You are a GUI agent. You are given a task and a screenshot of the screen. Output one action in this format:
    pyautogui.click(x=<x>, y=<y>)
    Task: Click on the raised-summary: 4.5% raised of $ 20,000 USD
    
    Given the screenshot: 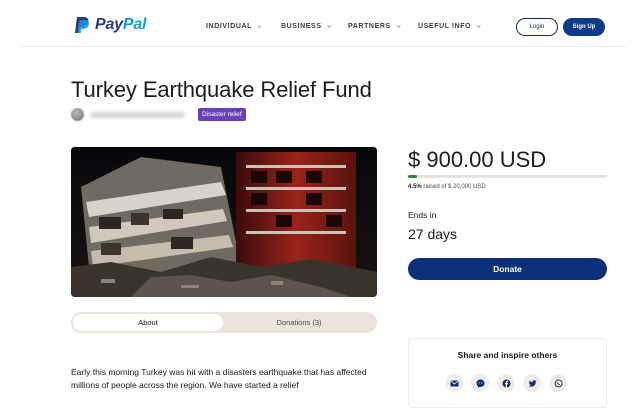 What is the action you would take?
    pyautogui.click(x=447, y=187)
    